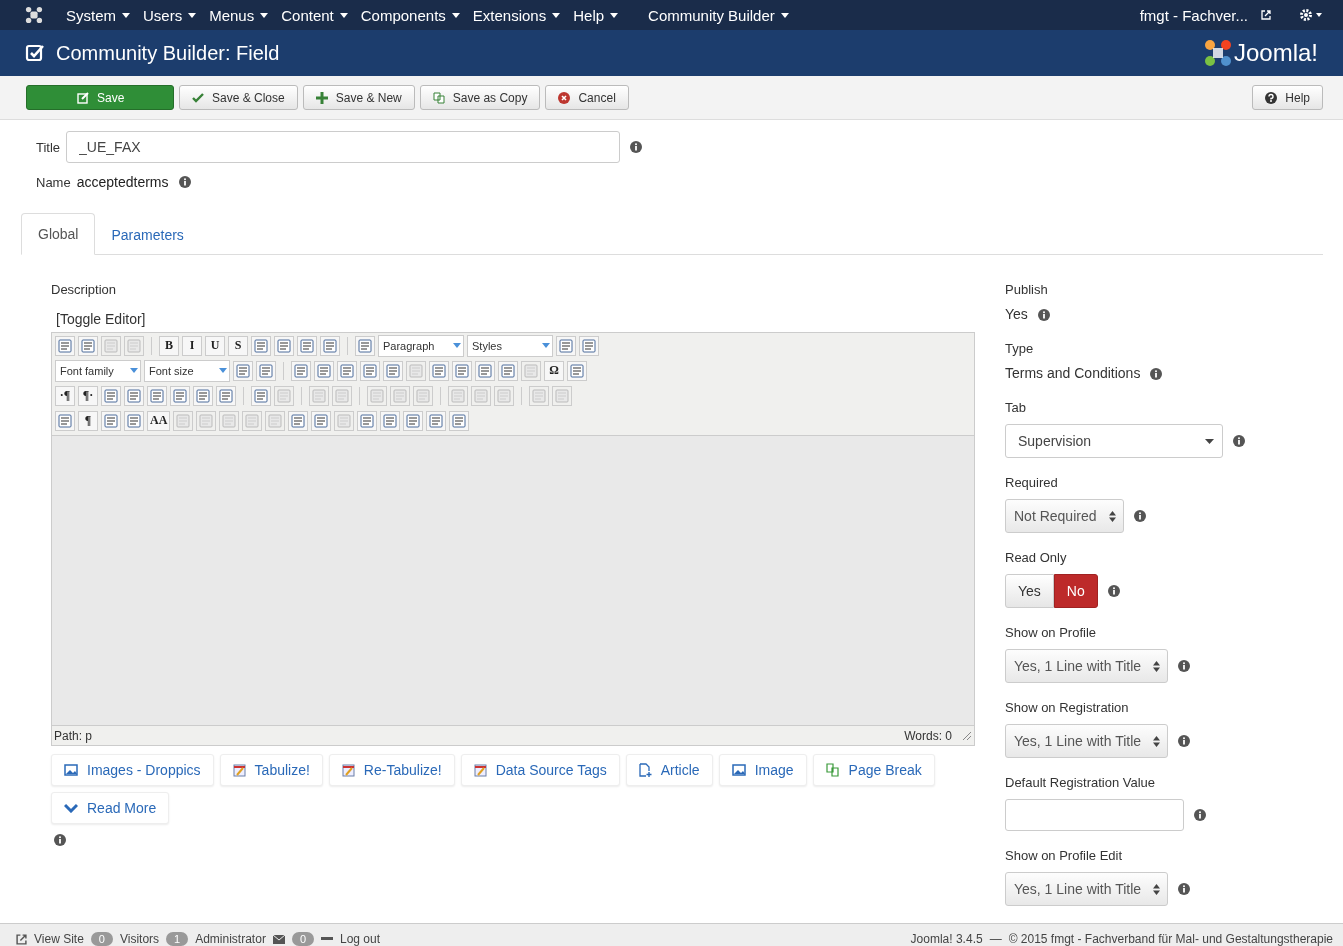 This screenshot has width=1343, height=946. Describe the element at coordinates (314, 15) in the screenshot. I see `menu-item: Content` at that location.